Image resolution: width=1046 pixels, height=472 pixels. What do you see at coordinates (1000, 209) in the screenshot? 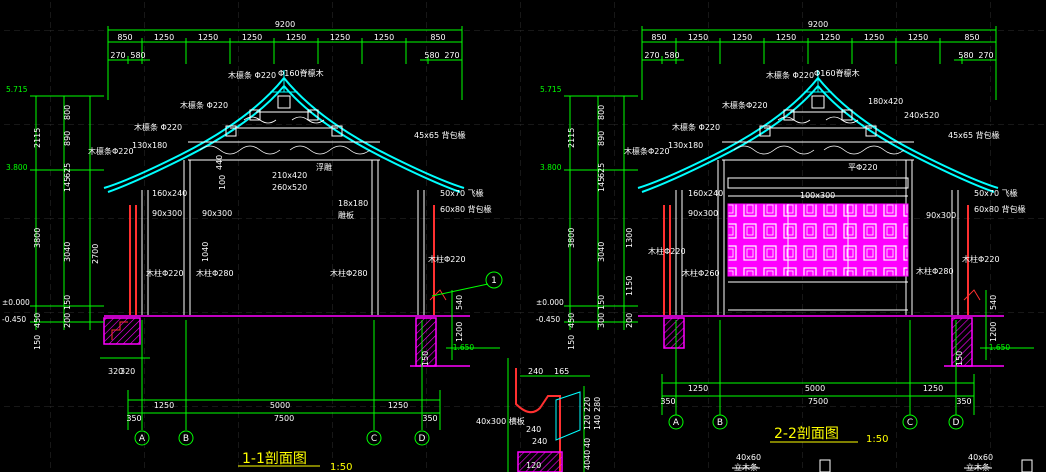
I see `s2-label-small-60: 60x80 背包椽` at bounding box center [1000, 209].